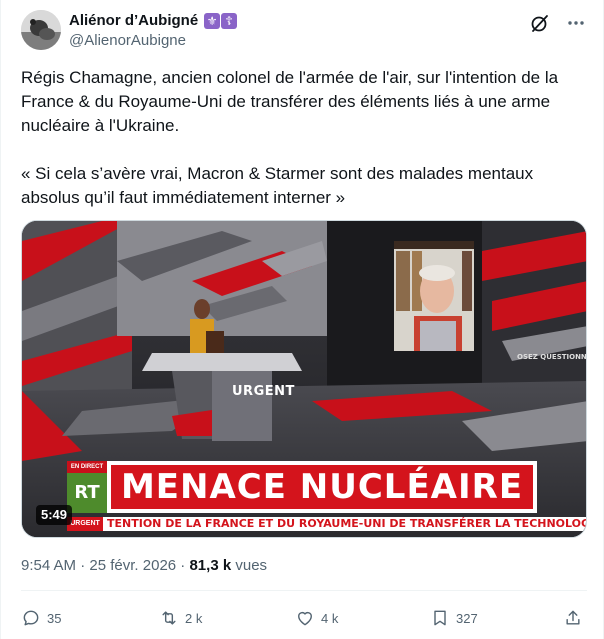 Image resolution: width=604 pixels, height=639 pixels. I want to click on bookmark-button: 327, so click(454, 618).